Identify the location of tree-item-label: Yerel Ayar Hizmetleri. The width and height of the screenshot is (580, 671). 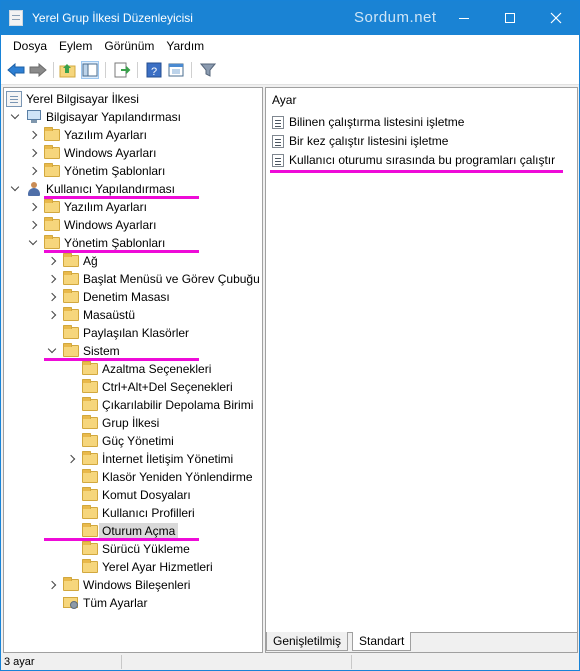
(157, 567).